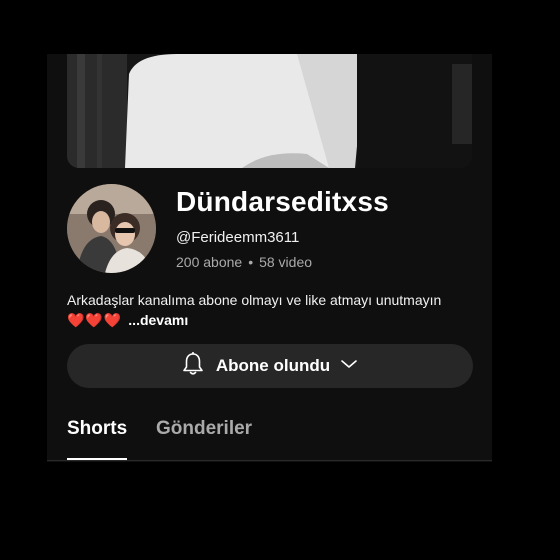 This screenshot has width=560, height=560. What do you see at coordinates (193, 366) in the screenshot?
I see `bell-icon` at bounding box center [193, 366].